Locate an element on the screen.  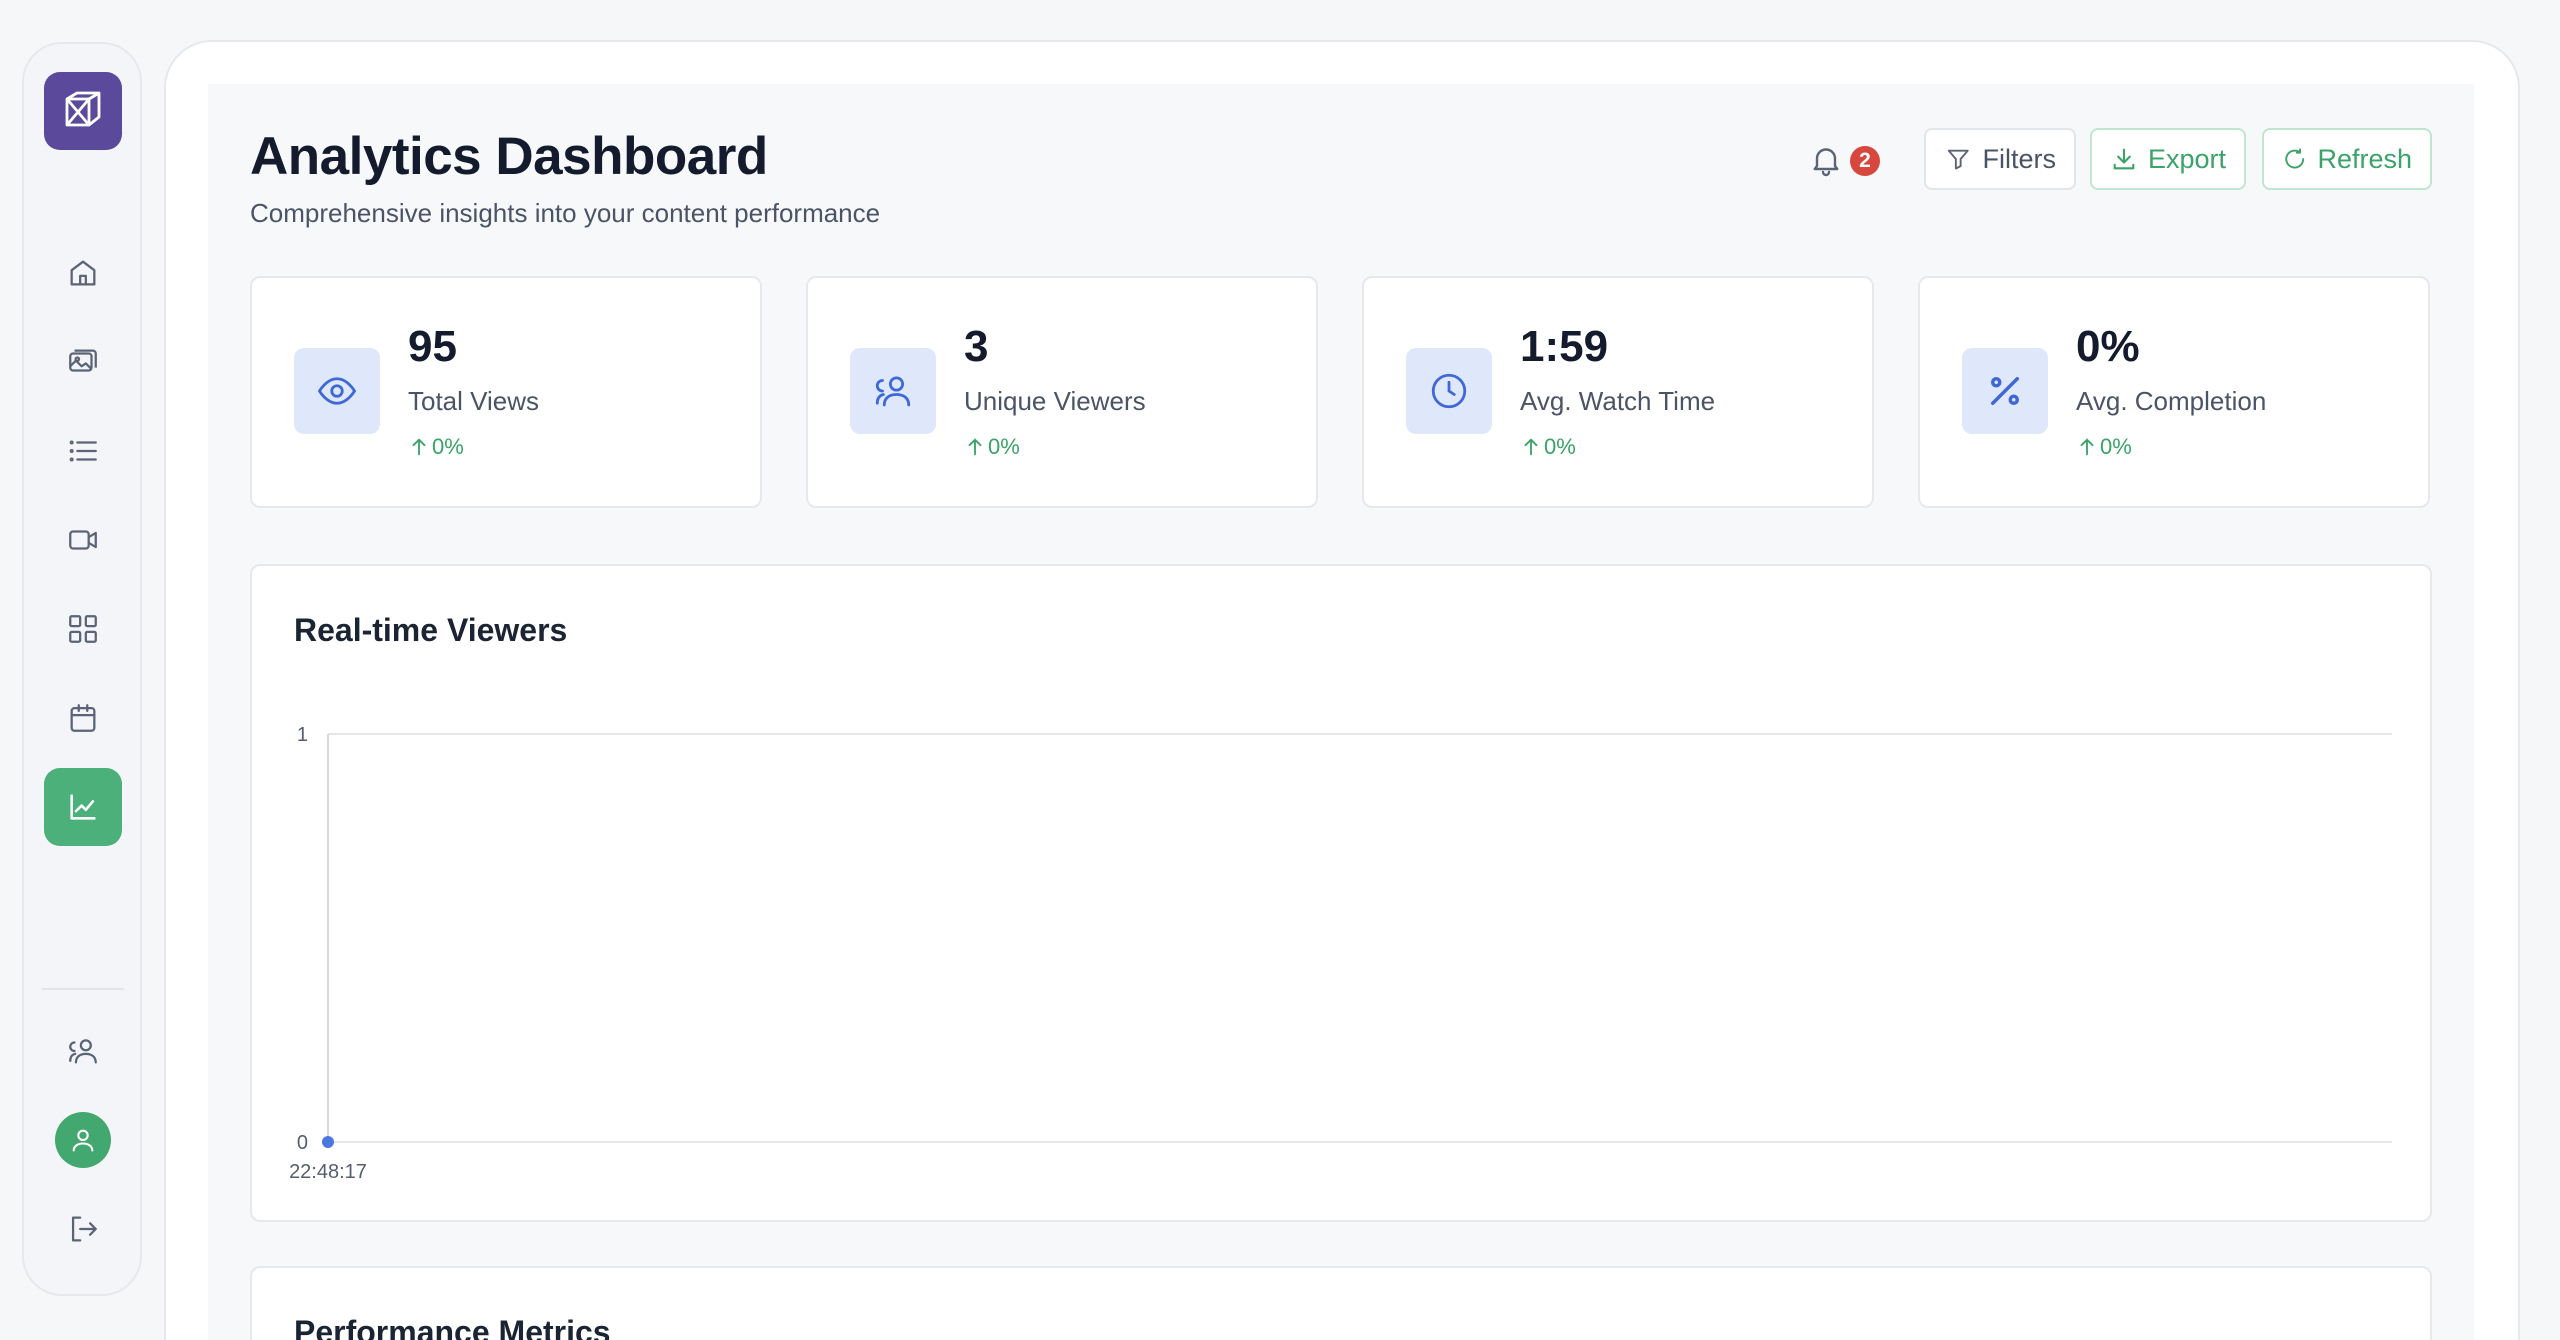
cube-logo-icon is located at coordinates (83, 109).